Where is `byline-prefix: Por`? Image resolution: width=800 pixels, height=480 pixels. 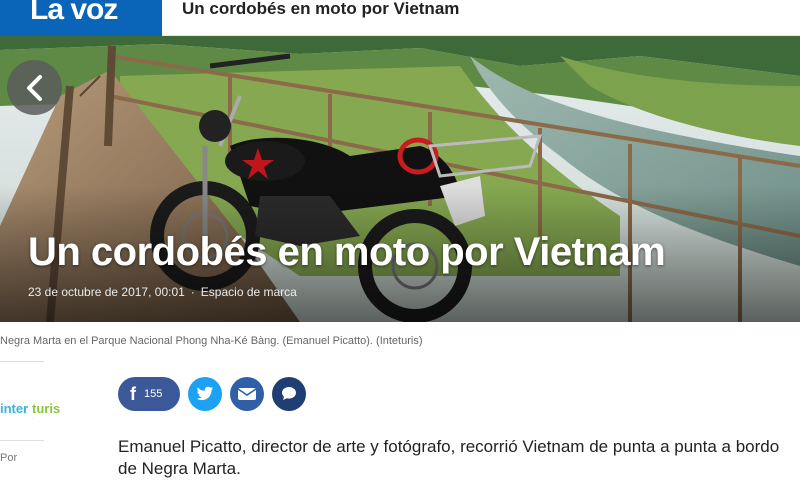
byline-prefix: Por is located at coordinates (9, 458).